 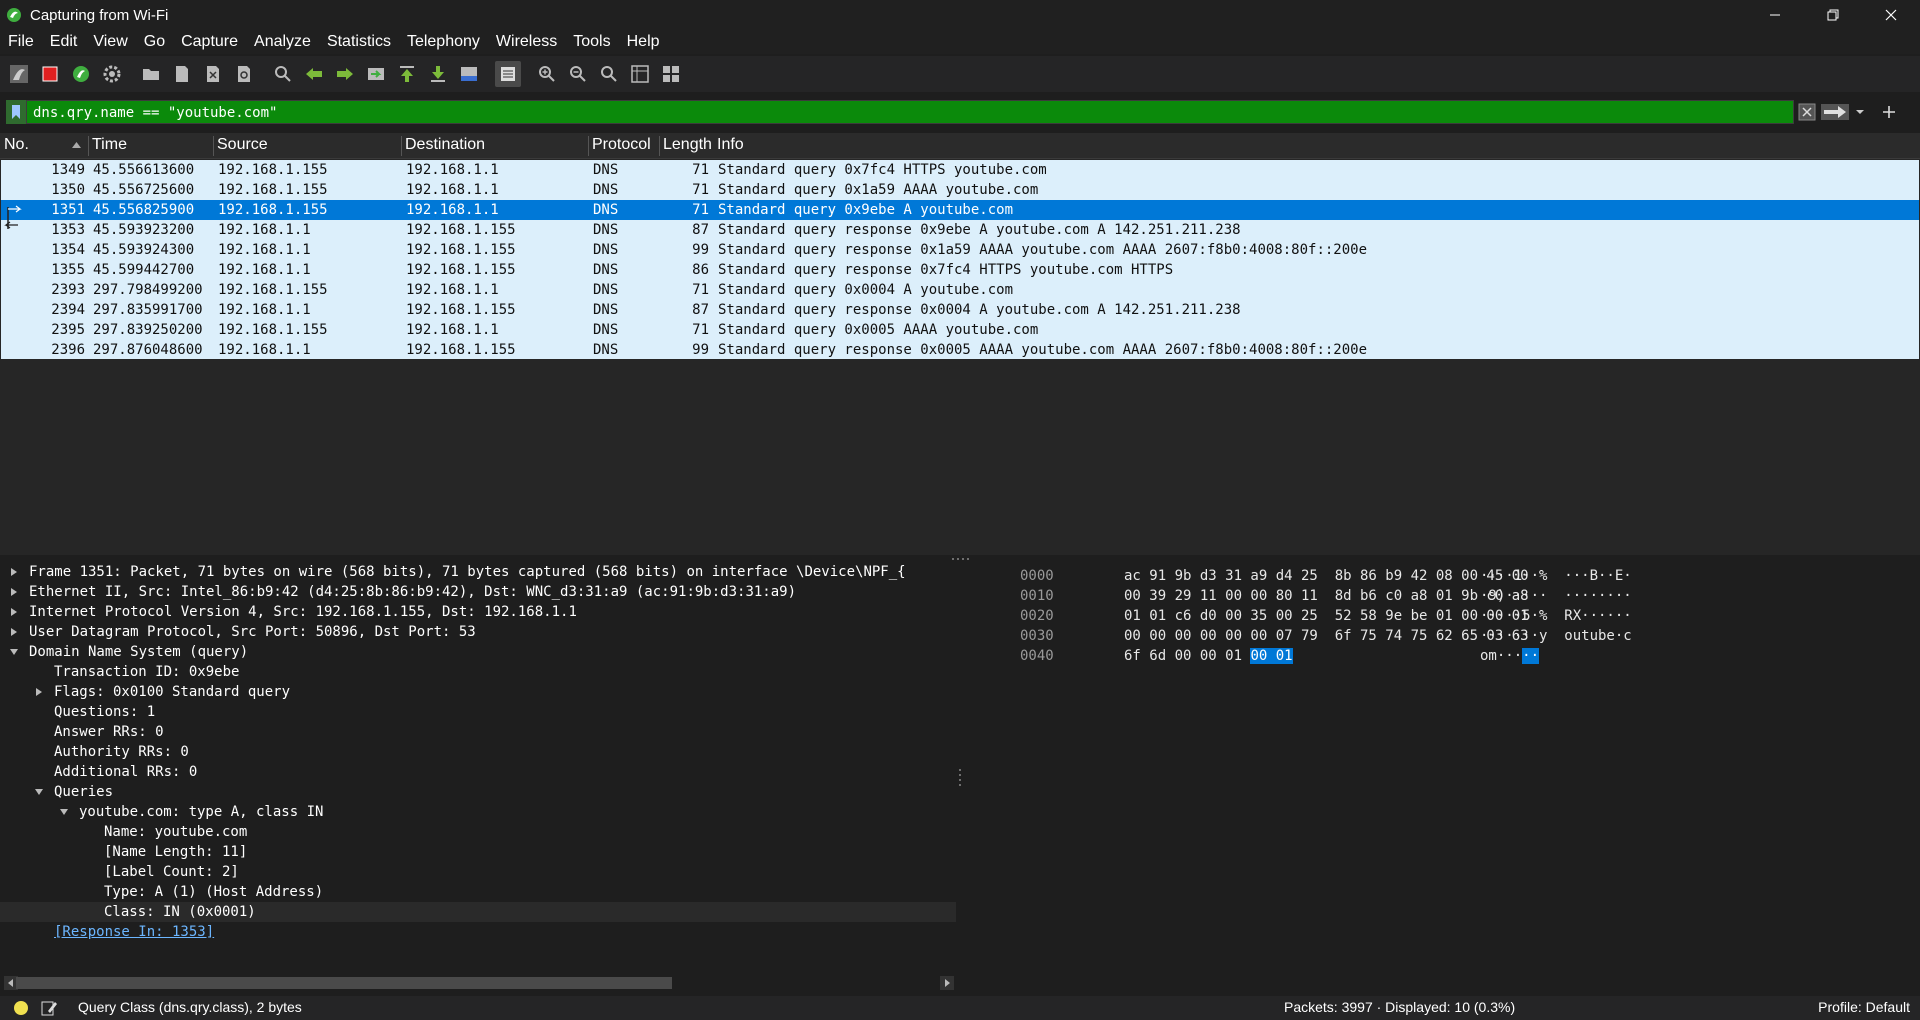 What do you see at coordinates (469, 74) in the screenshot?
I see `auto-scroll-button` at bounding box center [469, 74].